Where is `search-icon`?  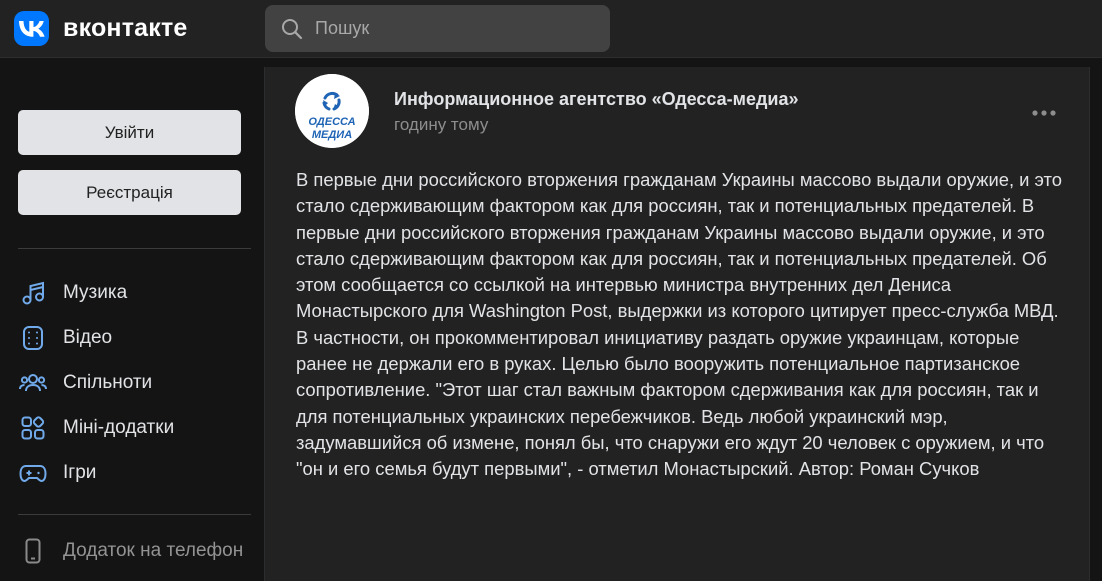 search-icon is located at coordinates (292, 29).